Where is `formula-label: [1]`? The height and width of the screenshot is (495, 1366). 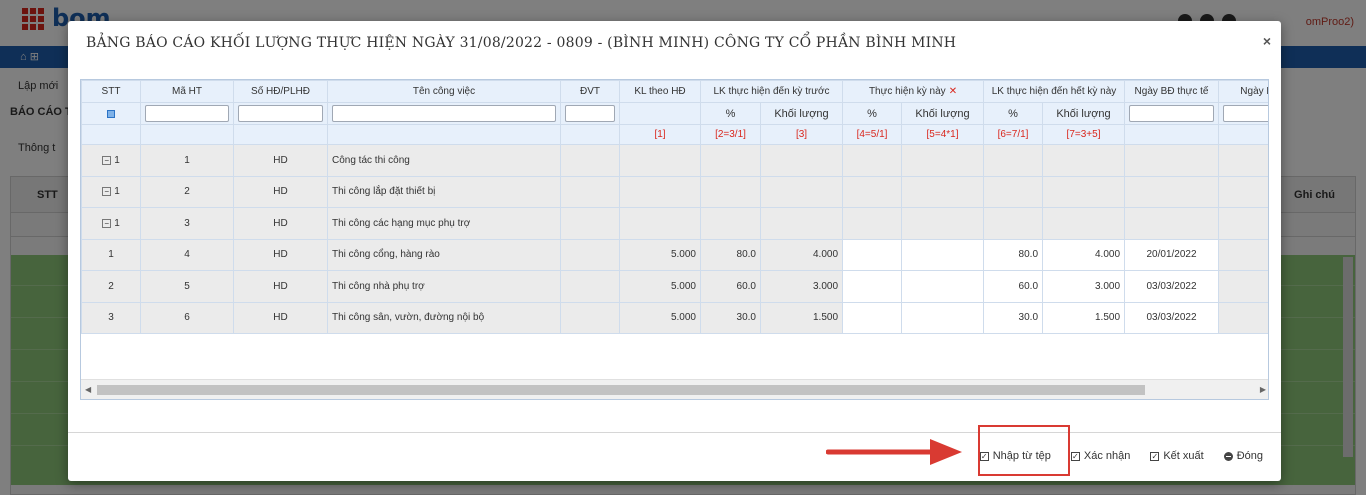
formula-label: [1] is located at coordinates (660, 134).